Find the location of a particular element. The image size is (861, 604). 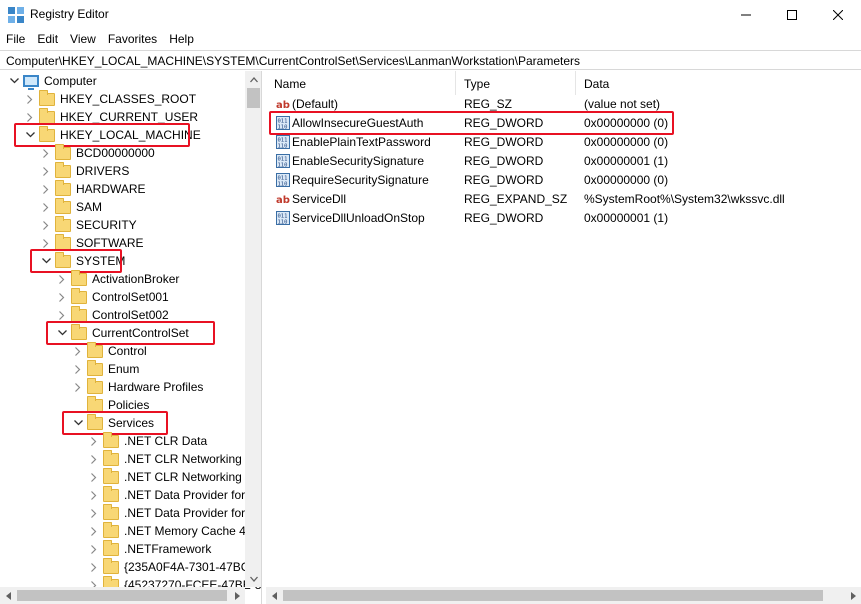

tree-item: HKEY_CLASSES_ROOT is located at coordinates (110, 98).